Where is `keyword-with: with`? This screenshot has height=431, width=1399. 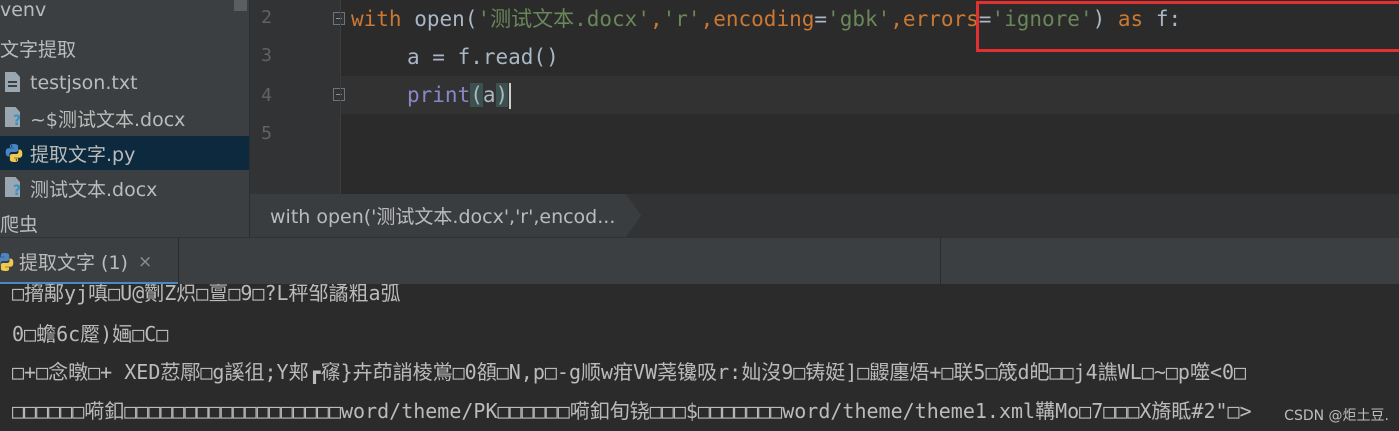 keyword-with: with is located at coordinates (376, 19).